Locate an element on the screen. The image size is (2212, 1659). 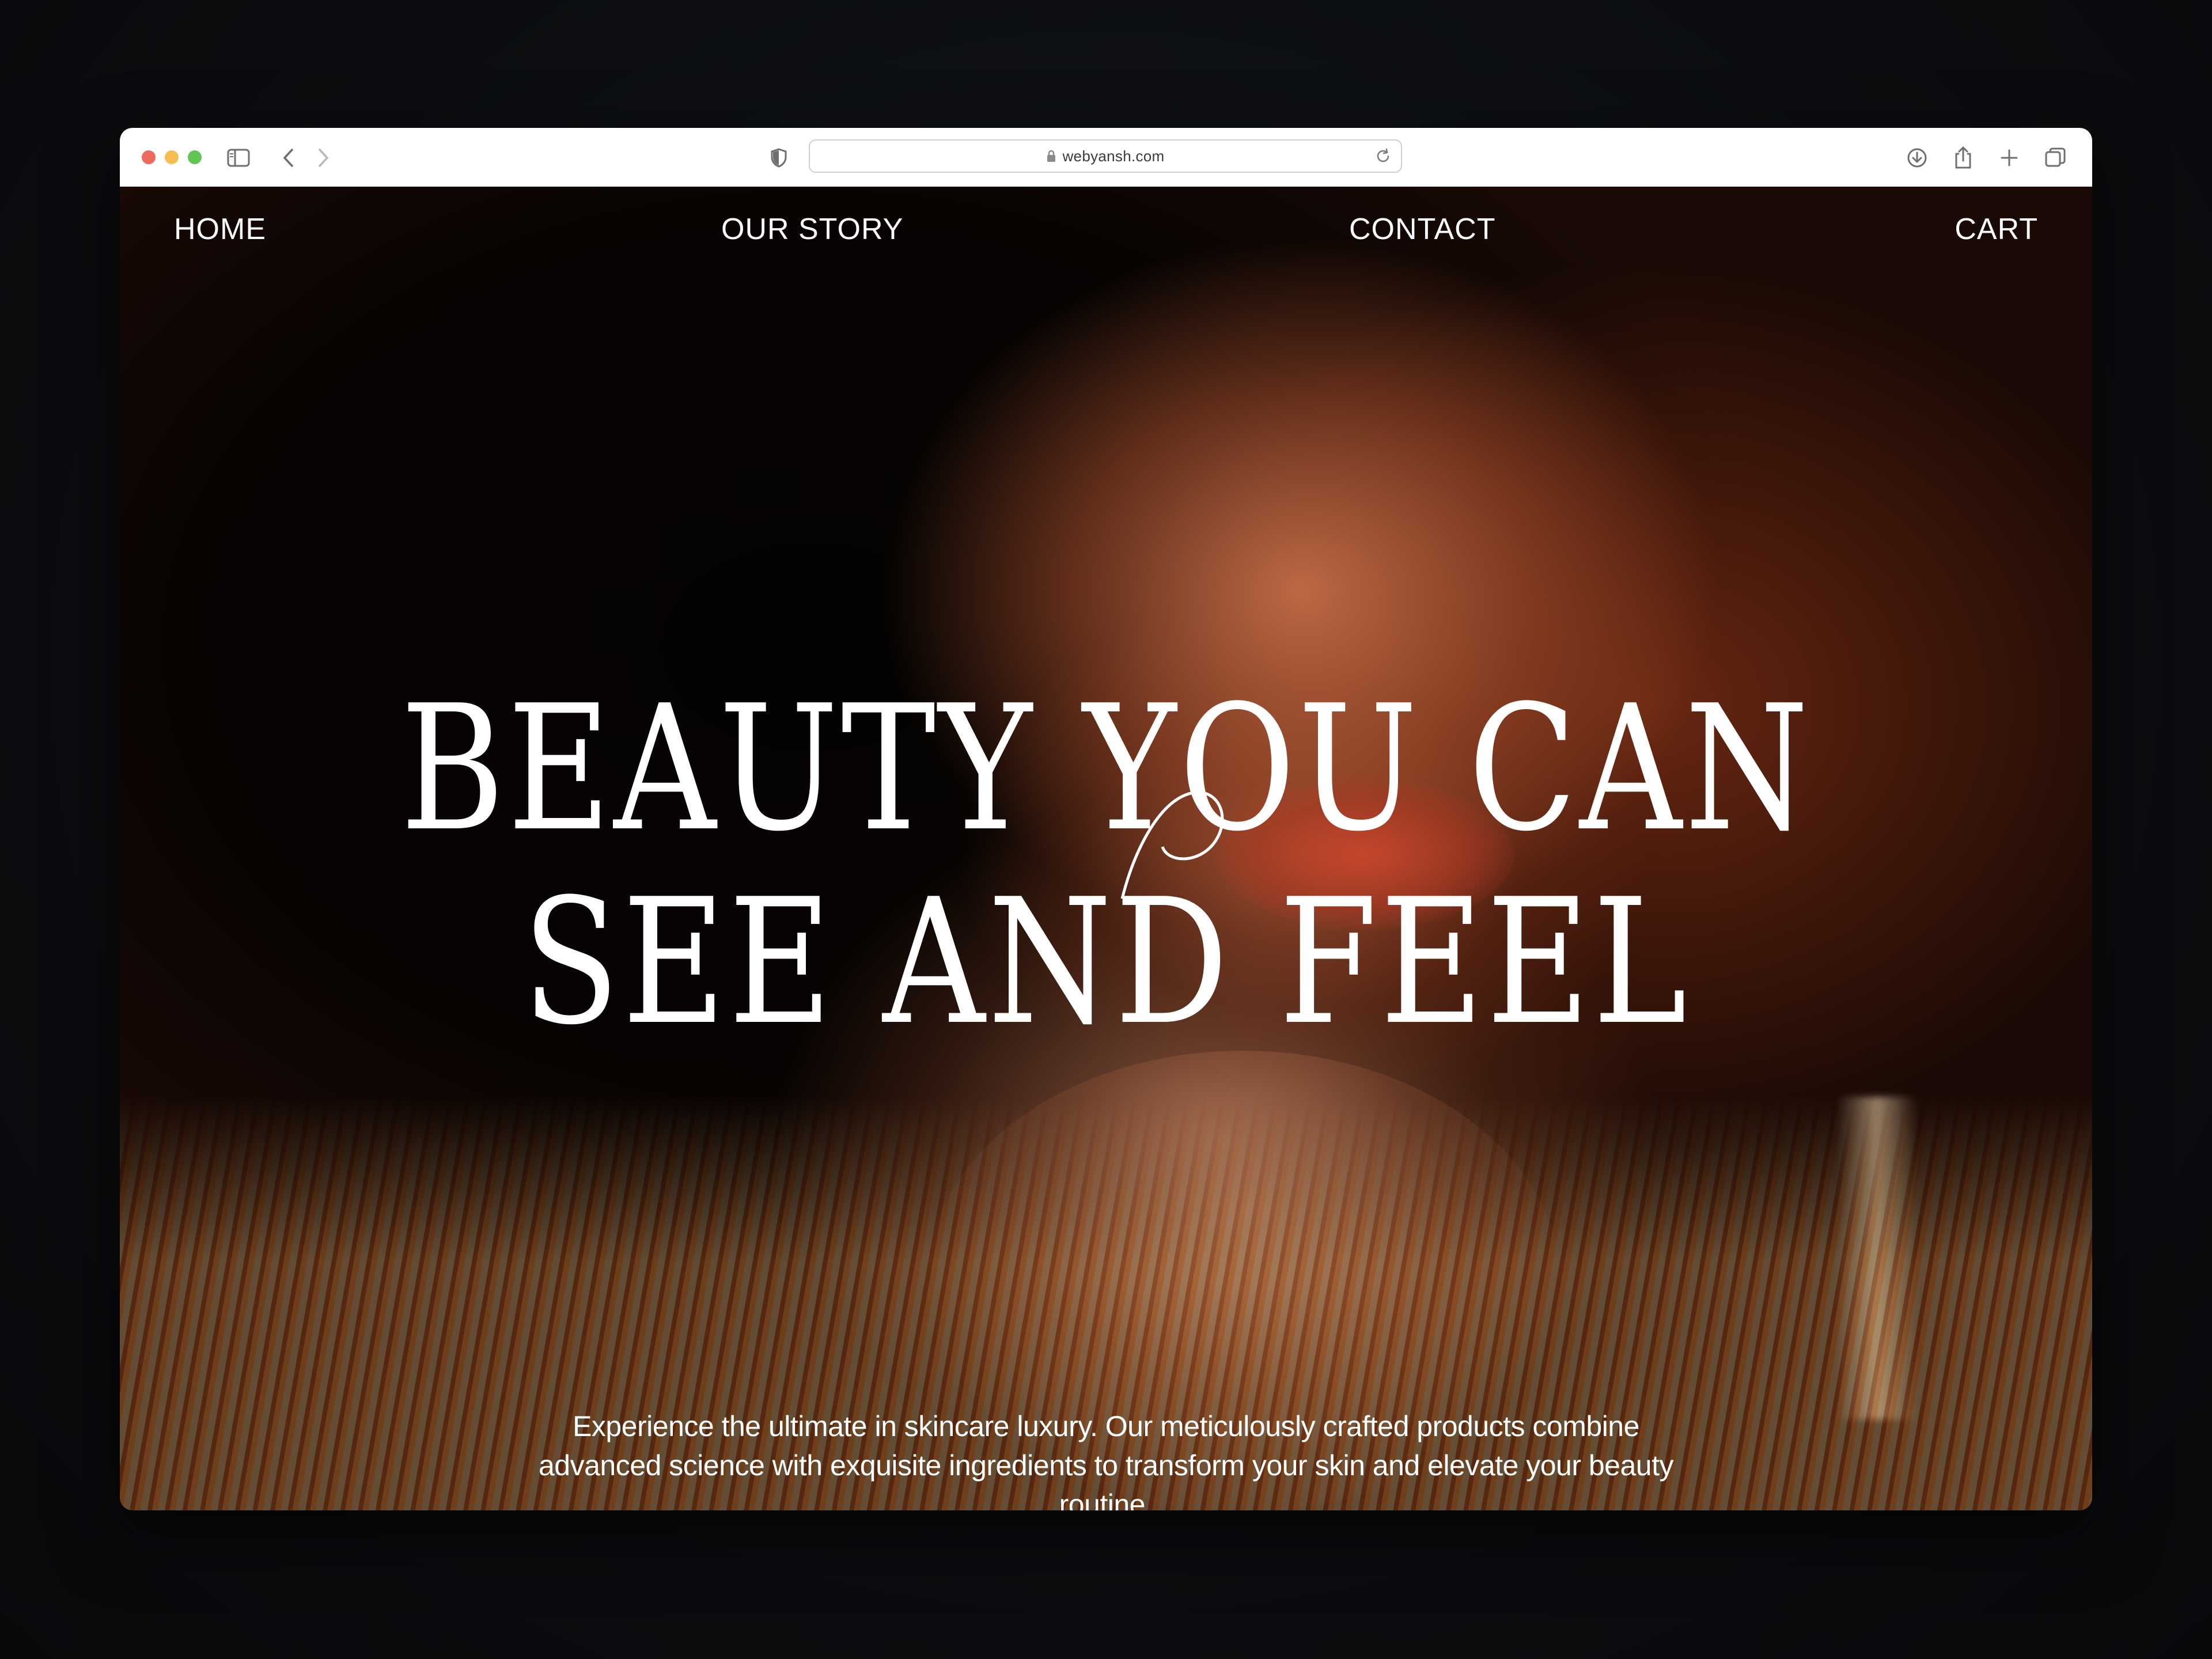
download-icon is located at coordinates (1917, 158).